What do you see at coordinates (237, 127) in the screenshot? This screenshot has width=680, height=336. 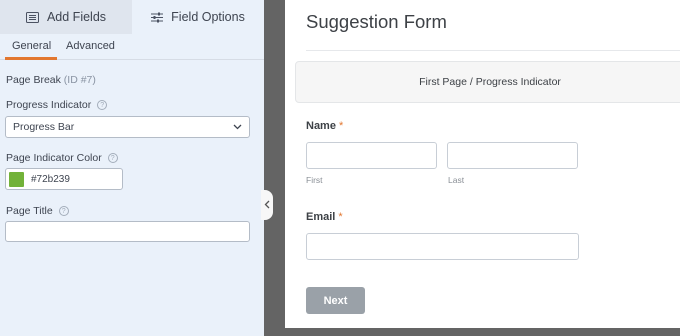 I see `chevron-down-icon` at bounding box center [237, 127].